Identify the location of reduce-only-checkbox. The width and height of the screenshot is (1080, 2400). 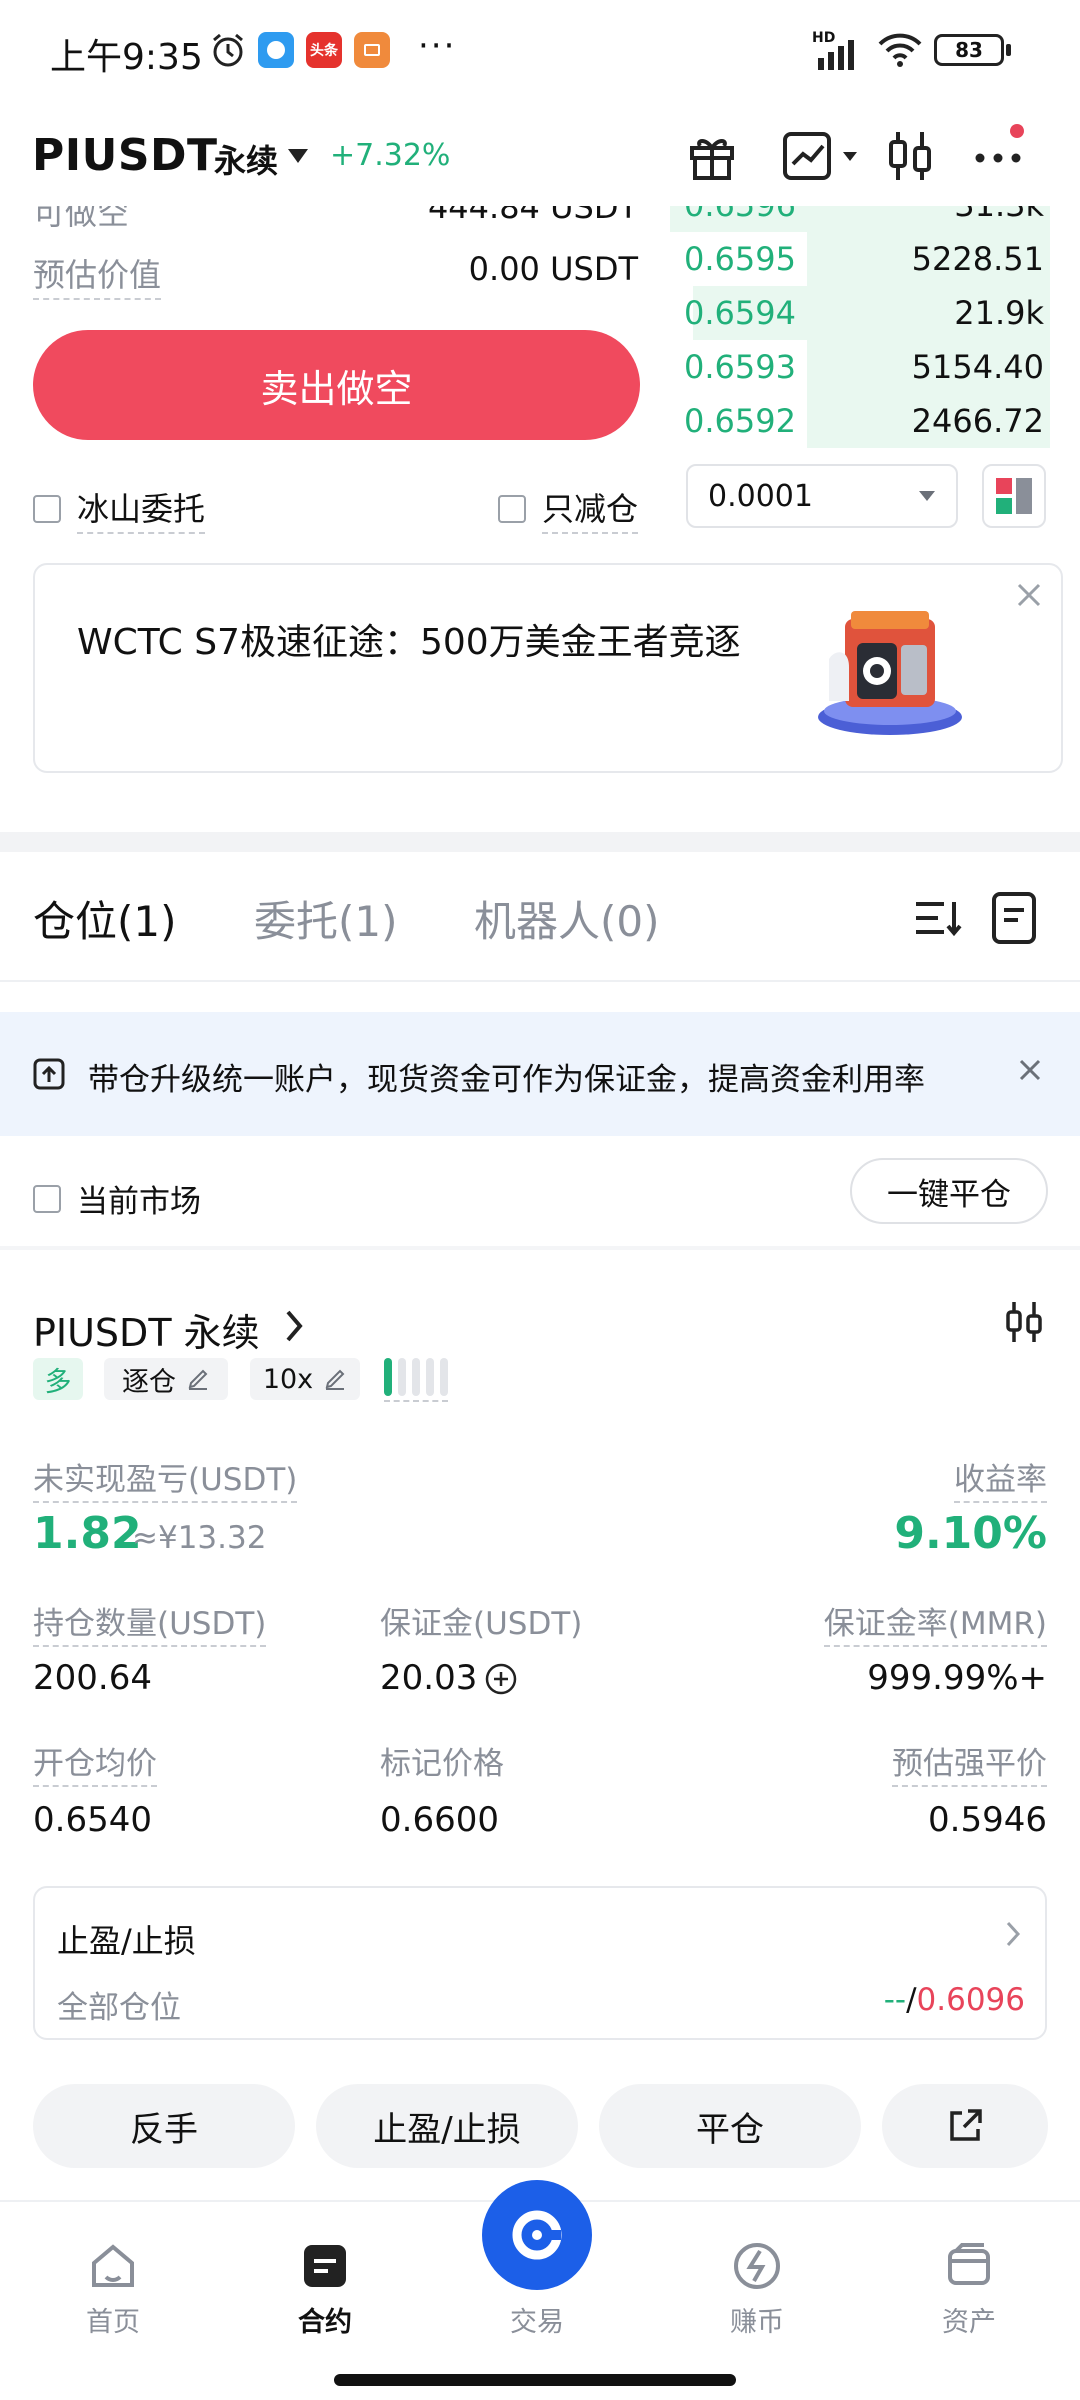
(512, 509).